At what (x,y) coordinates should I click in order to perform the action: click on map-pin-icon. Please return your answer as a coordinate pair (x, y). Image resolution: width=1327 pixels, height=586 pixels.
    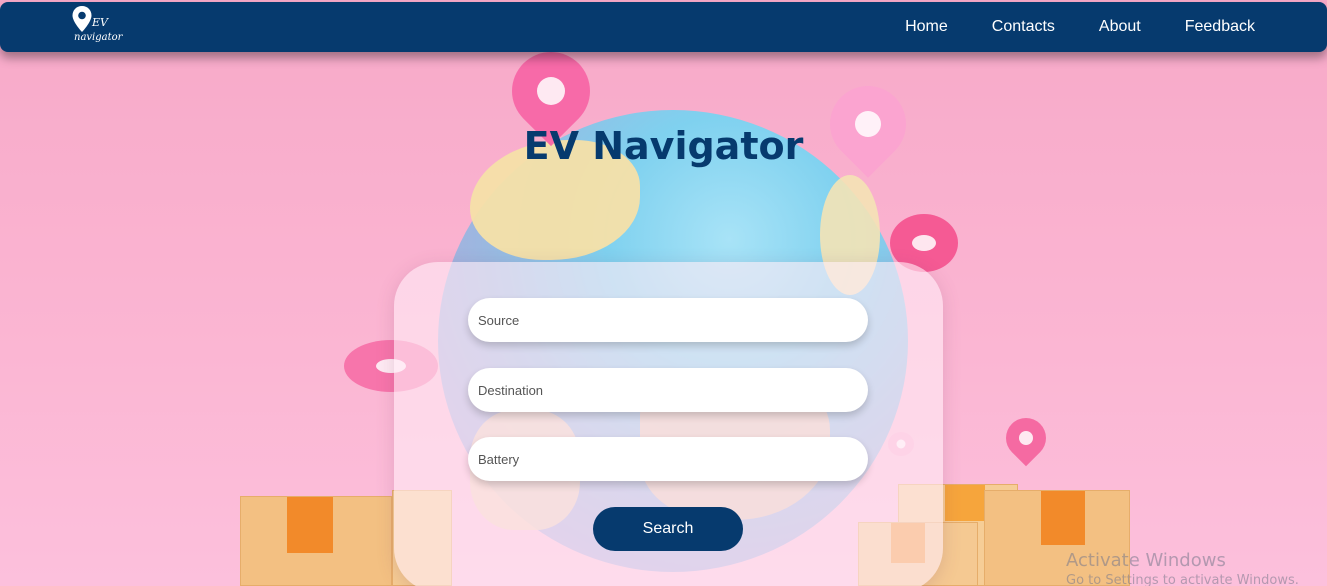
    Looking at the image, I should click on (82, 19).